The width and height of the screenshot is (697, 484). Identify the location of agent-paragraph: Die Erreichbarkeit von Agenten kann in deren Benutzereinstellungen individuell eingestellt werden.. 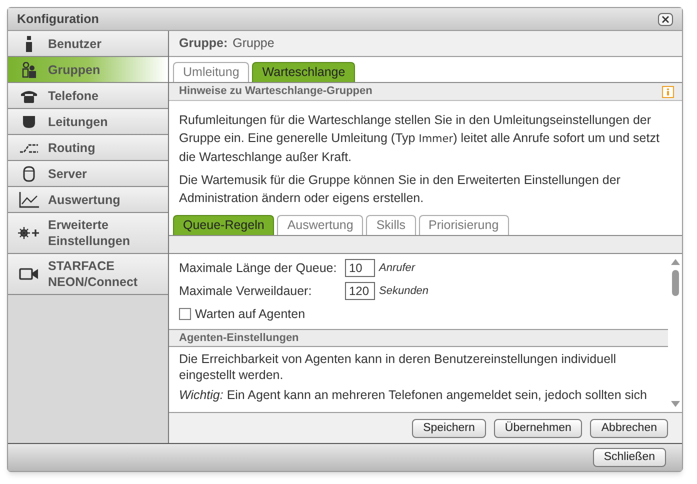
(398, 366).